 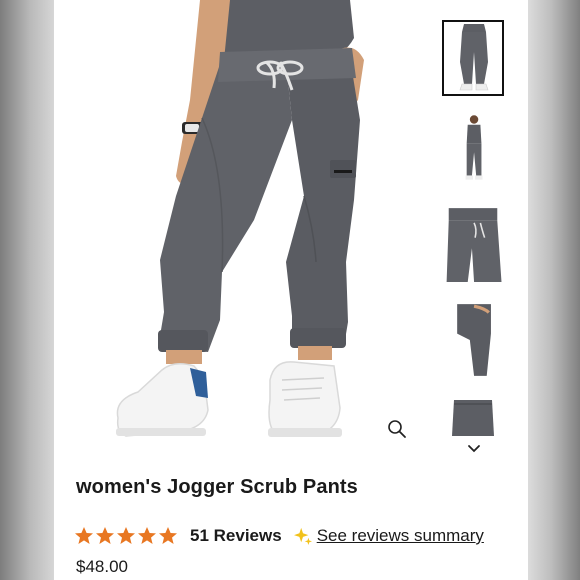 I want to click on thumb-waistband-detail, so click(x=473, y=244).